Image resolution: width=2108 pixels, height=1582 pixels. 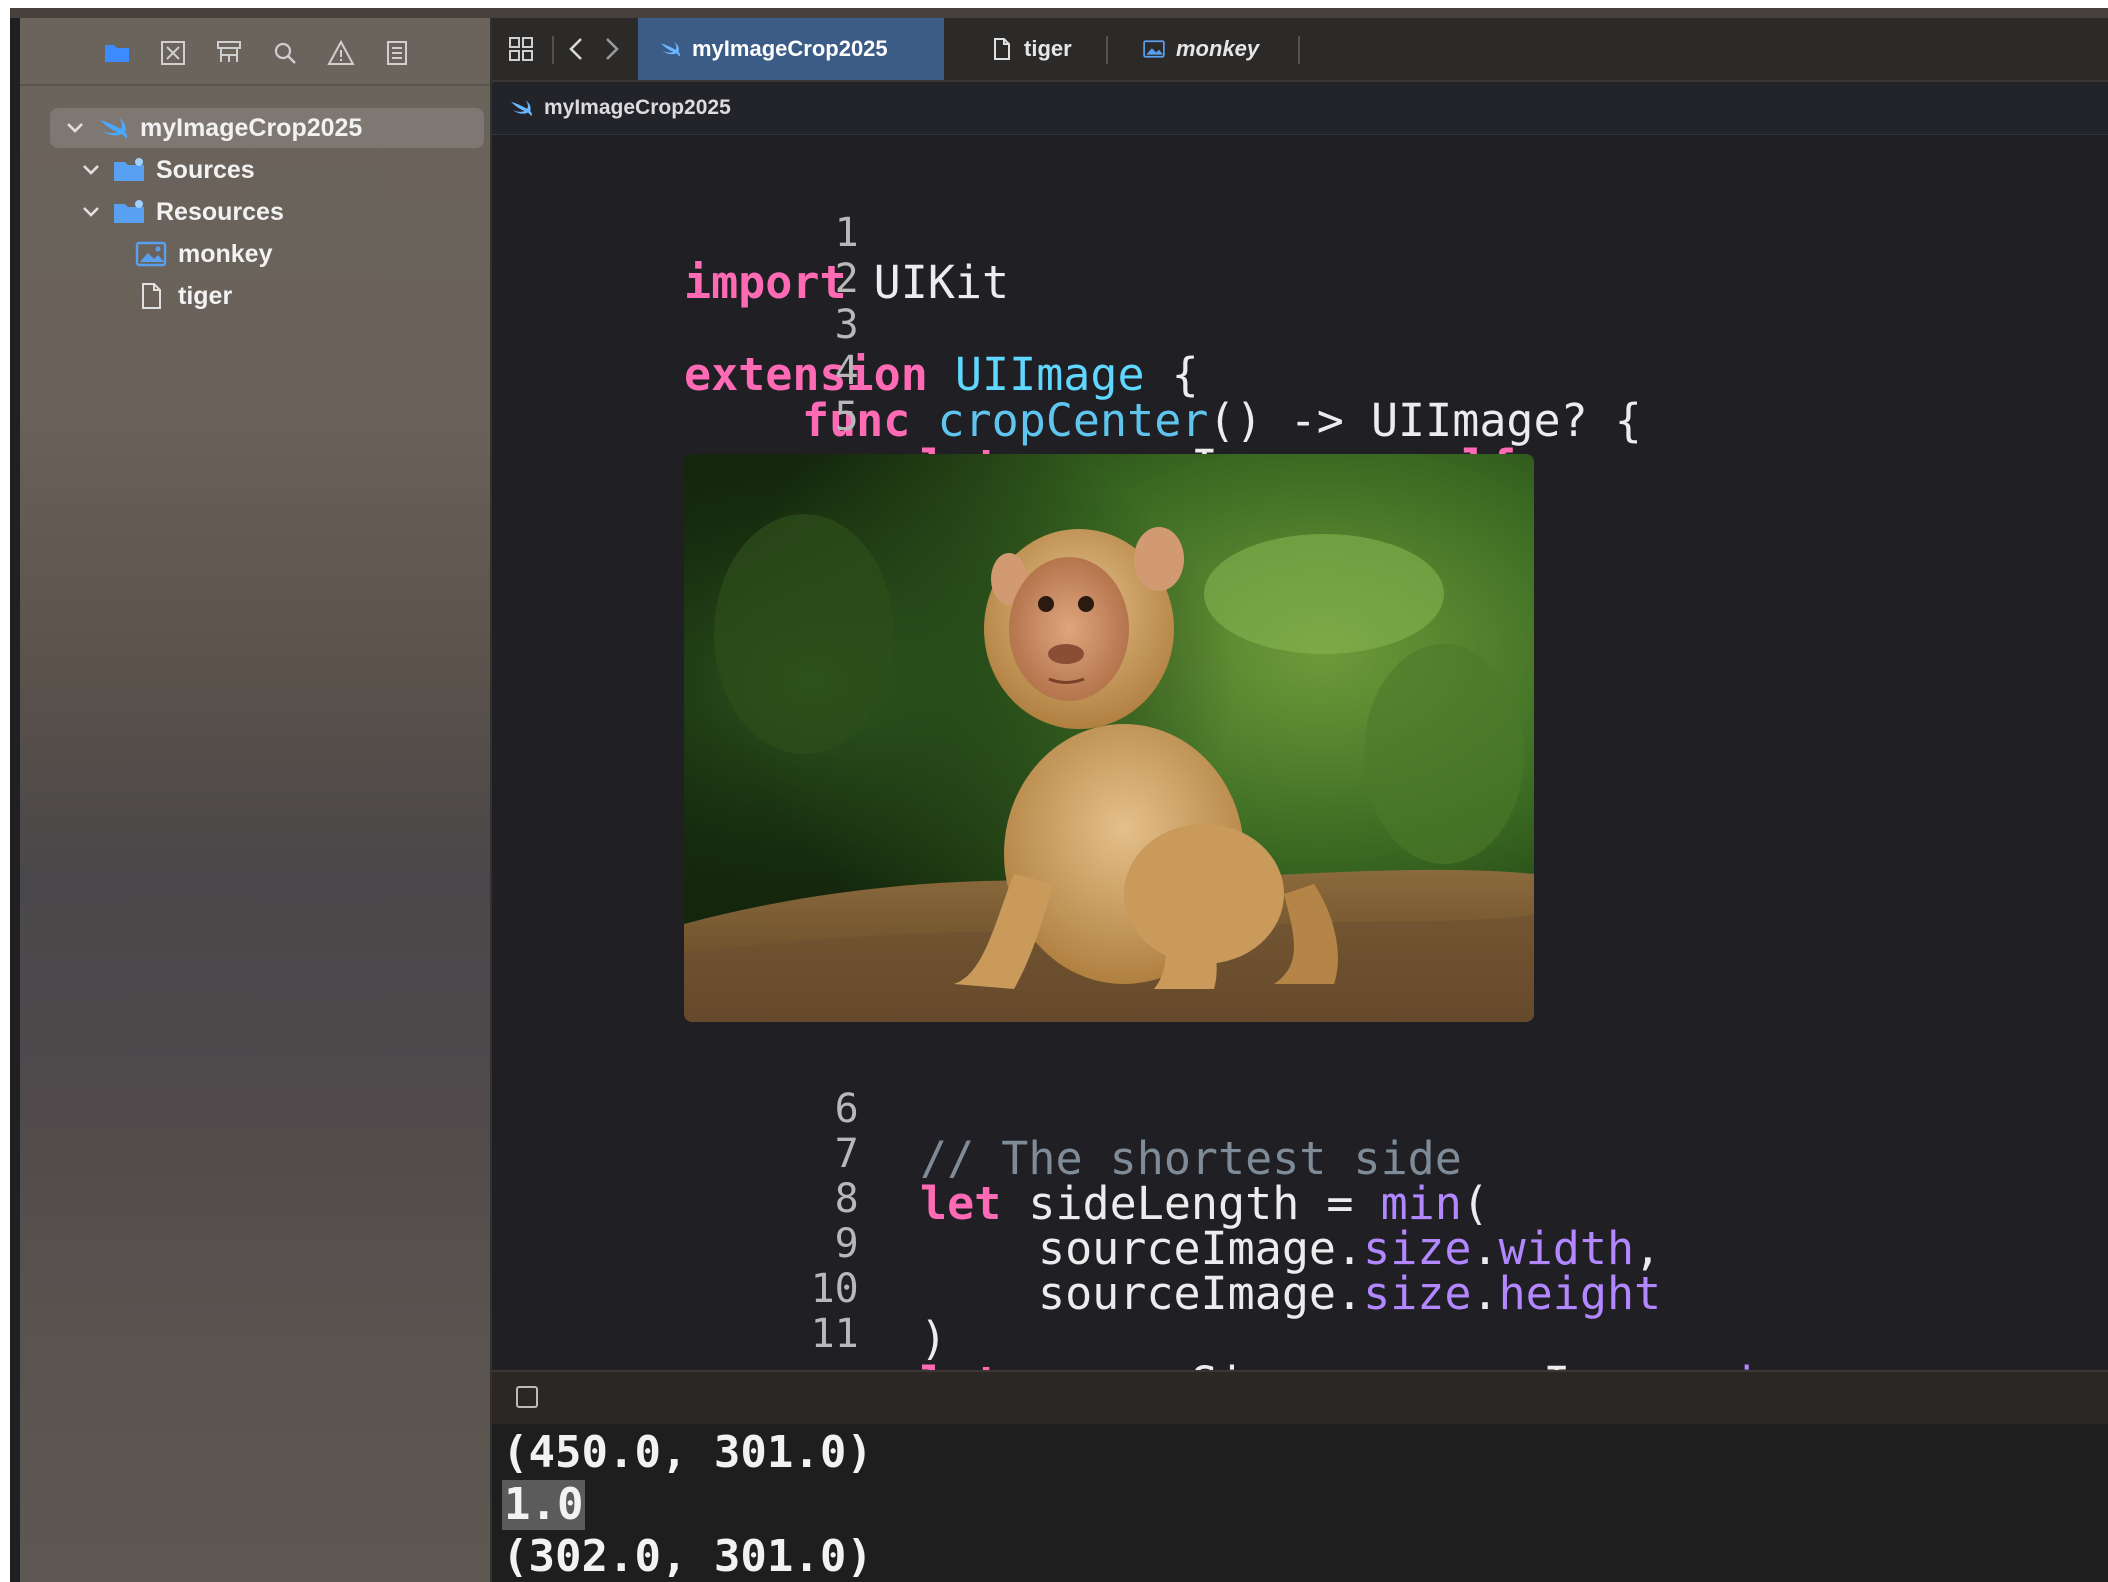 What do you see at coordinates (1300, 1503) in the screenshot?
I see `console-output: (450.0, 301.0) 1.0 (302.0, 301.0)` at bounding box center [1300, 1503].